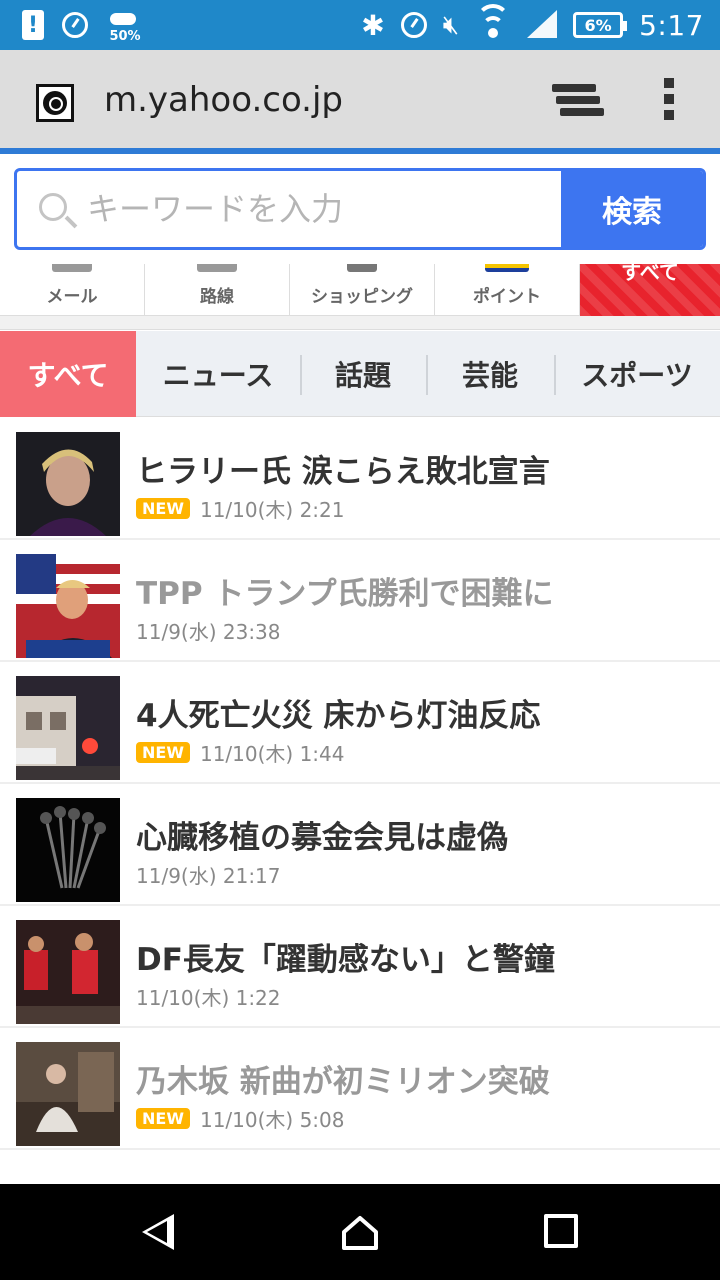 The width and height of the screenshot is (720, 1280). I want to click on category-tabs: すべて ニュース 話題 芸能 スポーツ, so click(360, 373).